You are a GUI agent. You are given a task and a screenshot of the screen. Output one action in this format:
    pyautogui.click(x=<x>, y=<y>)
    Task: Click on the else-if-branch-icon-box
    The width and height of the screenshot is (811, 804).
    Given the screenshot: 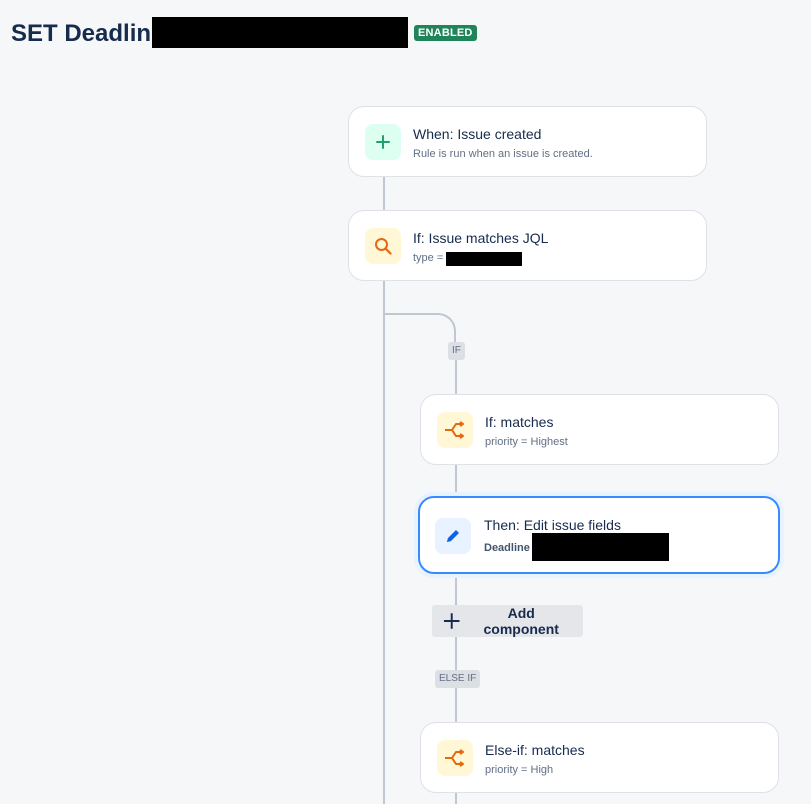 What is the action you would take?
    pyautogui.click(x=455, y=758)
    